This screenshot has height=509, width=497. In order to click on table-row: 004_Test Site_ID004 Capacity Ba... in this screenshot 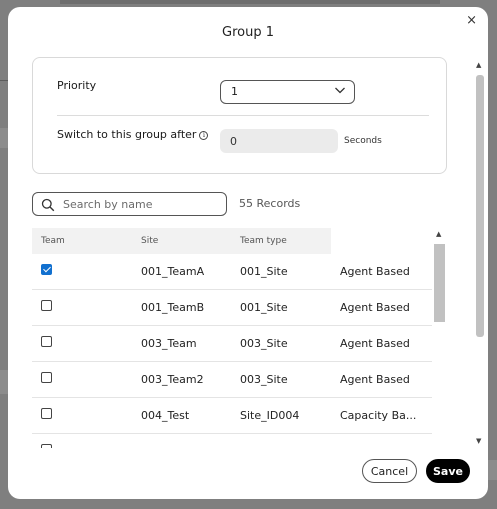, I will do `click(232, 416)`.